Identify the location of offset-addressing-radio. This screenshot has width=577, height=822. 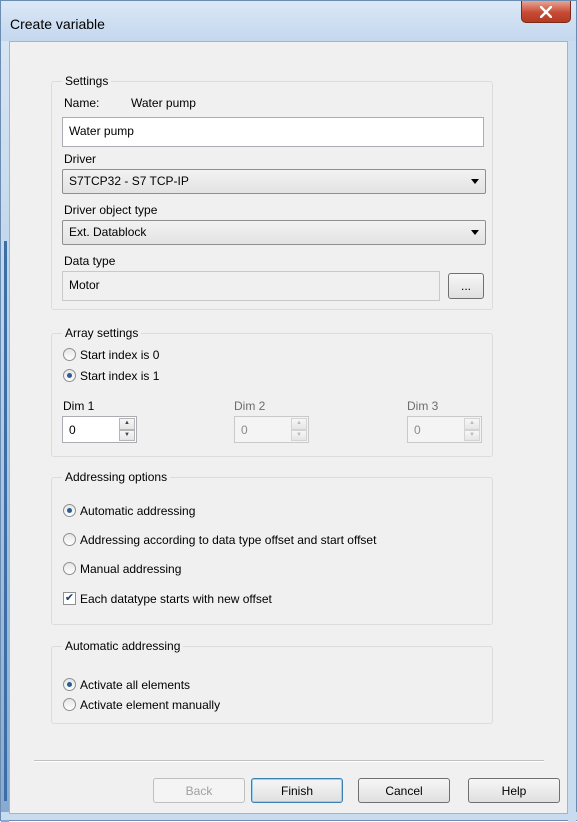
(69, 539).